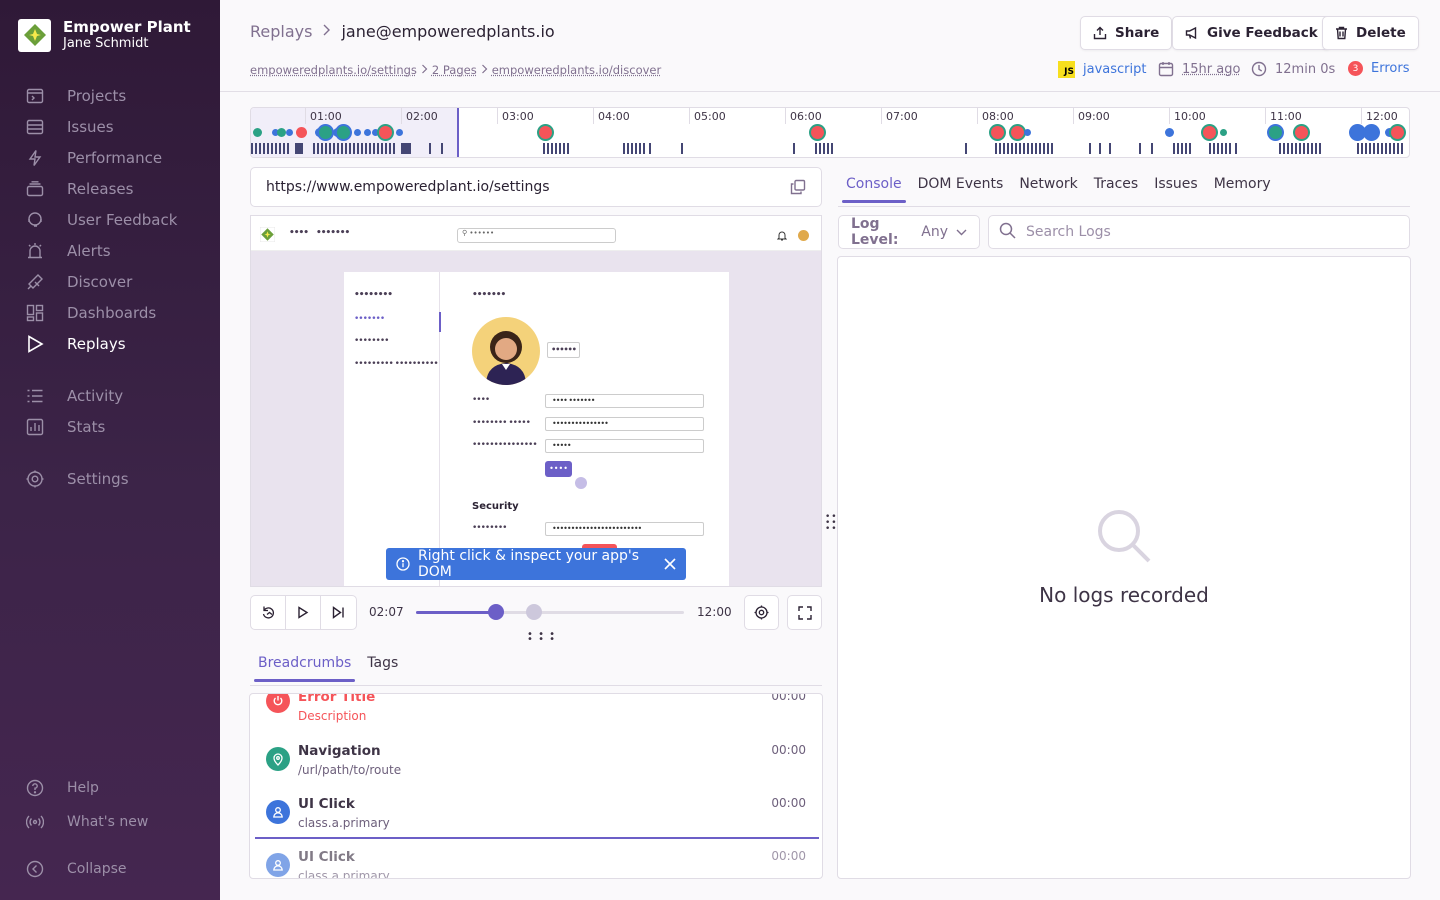 Image resolution: width=1440 pixels, height=900 pixels. What do you see at coordinates (670, 564) in the screenshot?
I see `close-icon` at bounding box center [670, 564].